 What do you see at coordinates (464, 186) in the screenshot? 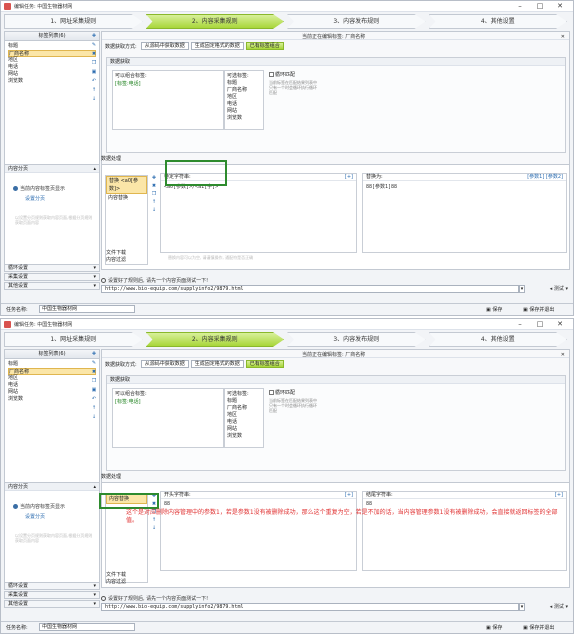
I see `replace-value: 88[参数1]88` at bounding box center [464, 186].